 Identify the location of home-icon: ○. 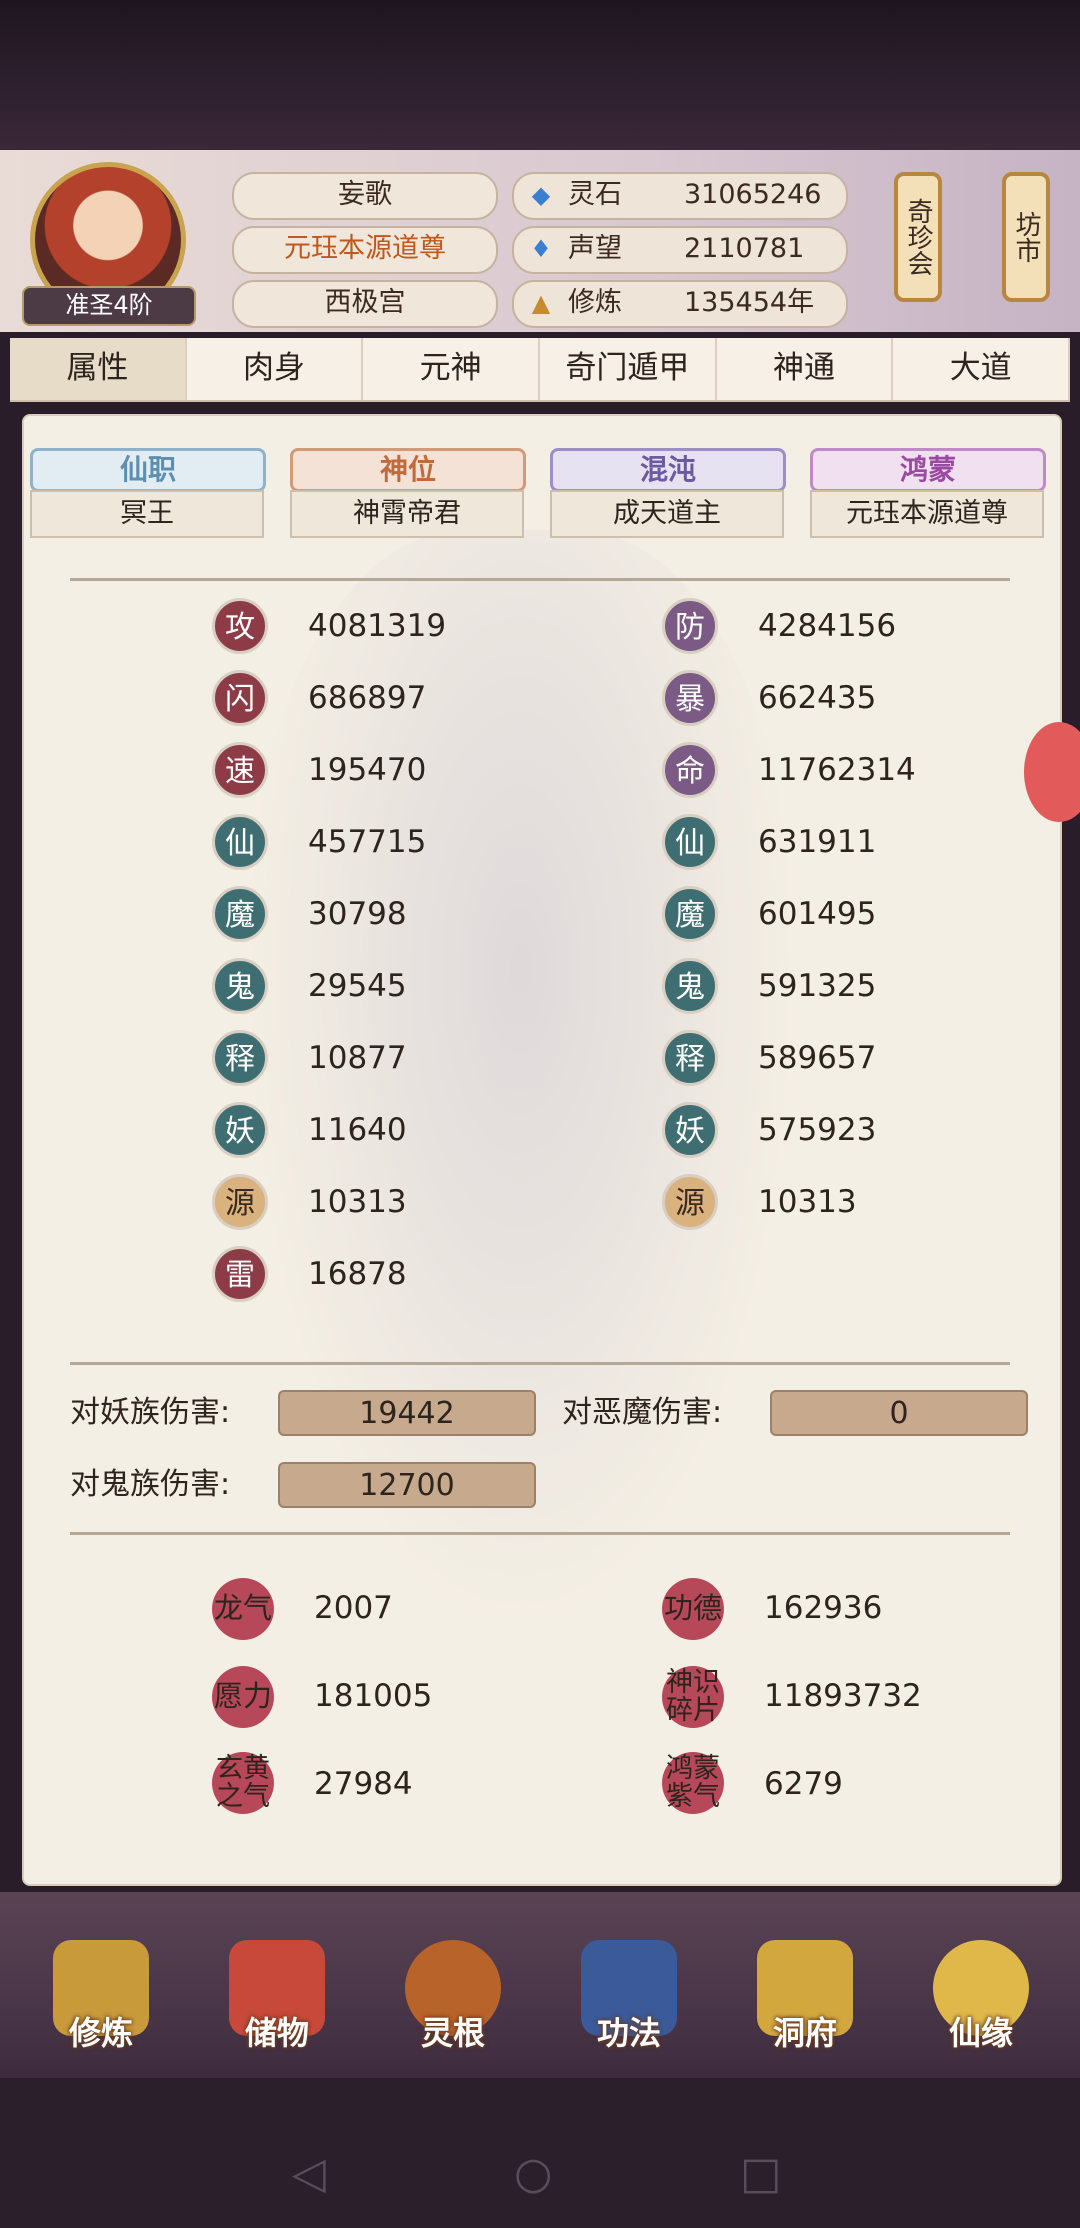
(533, 2173).